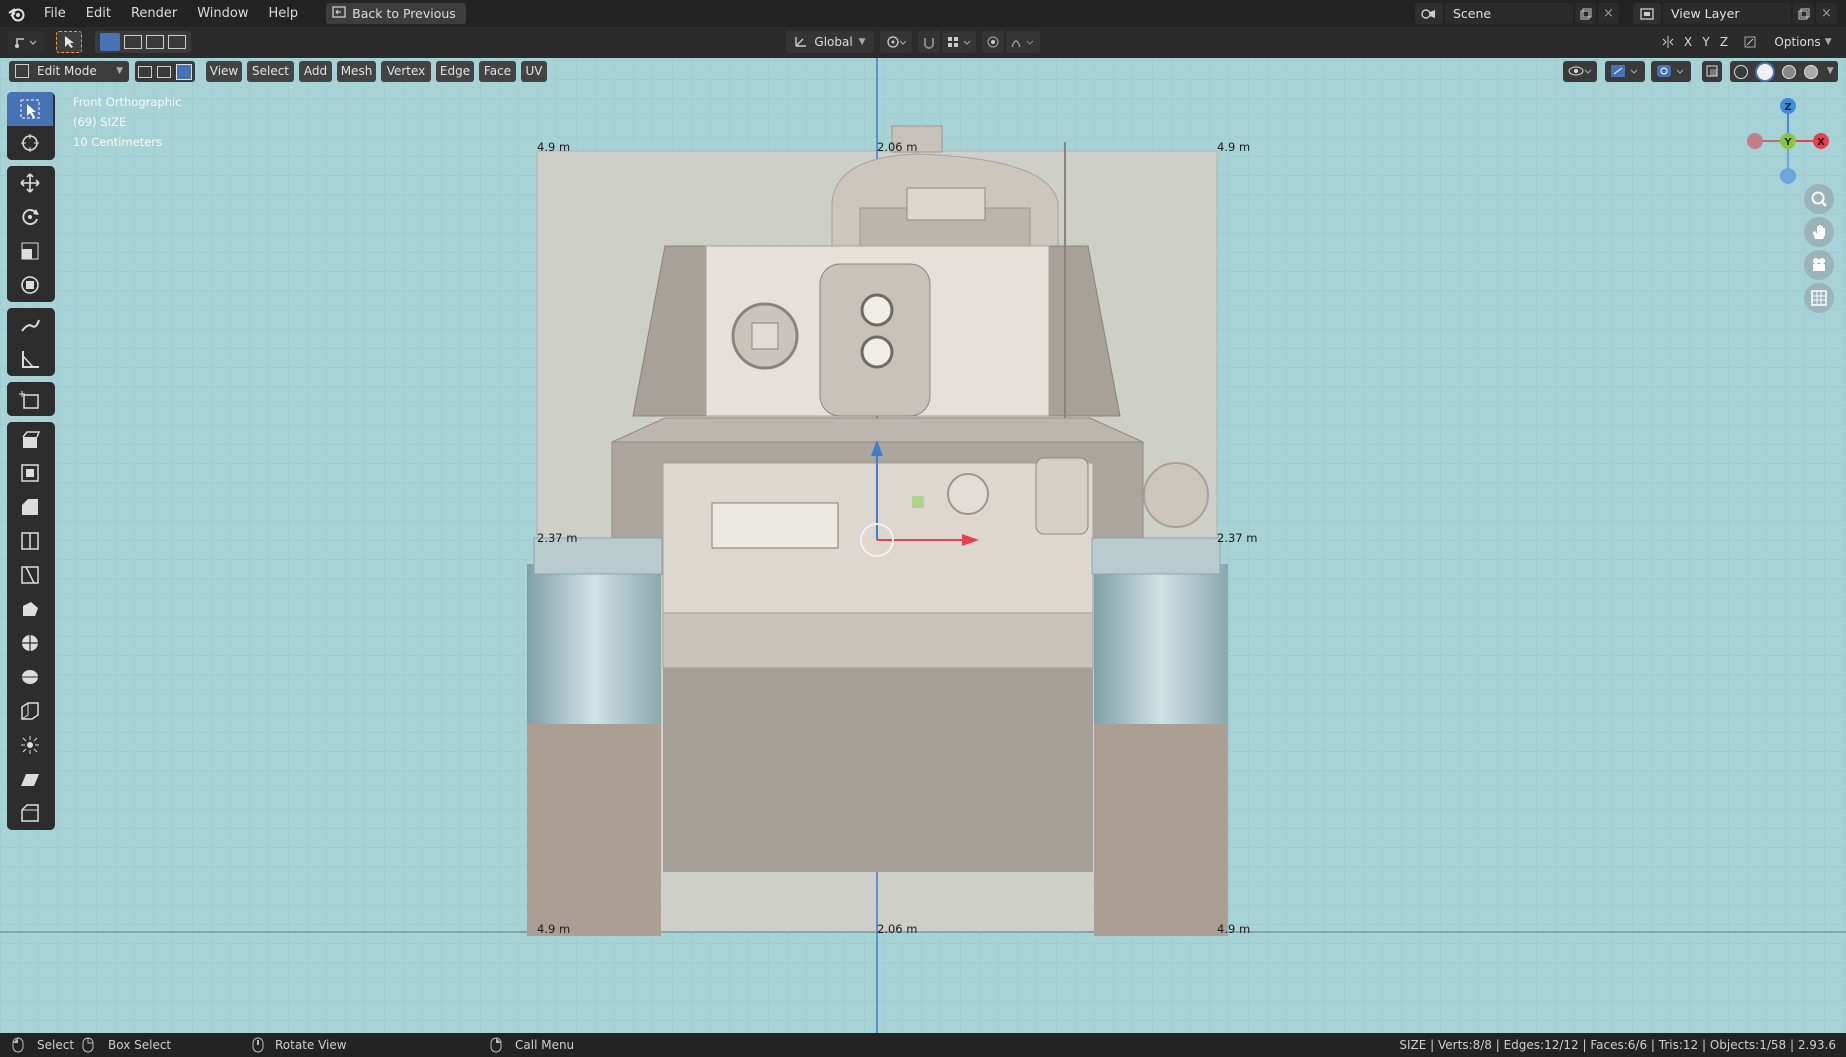 The height and width of the screenshot is (1057, 1846). Describe the element at coordinates (406, 71) in the screenshot. I see `menu-vertex: Vertex` at that location.